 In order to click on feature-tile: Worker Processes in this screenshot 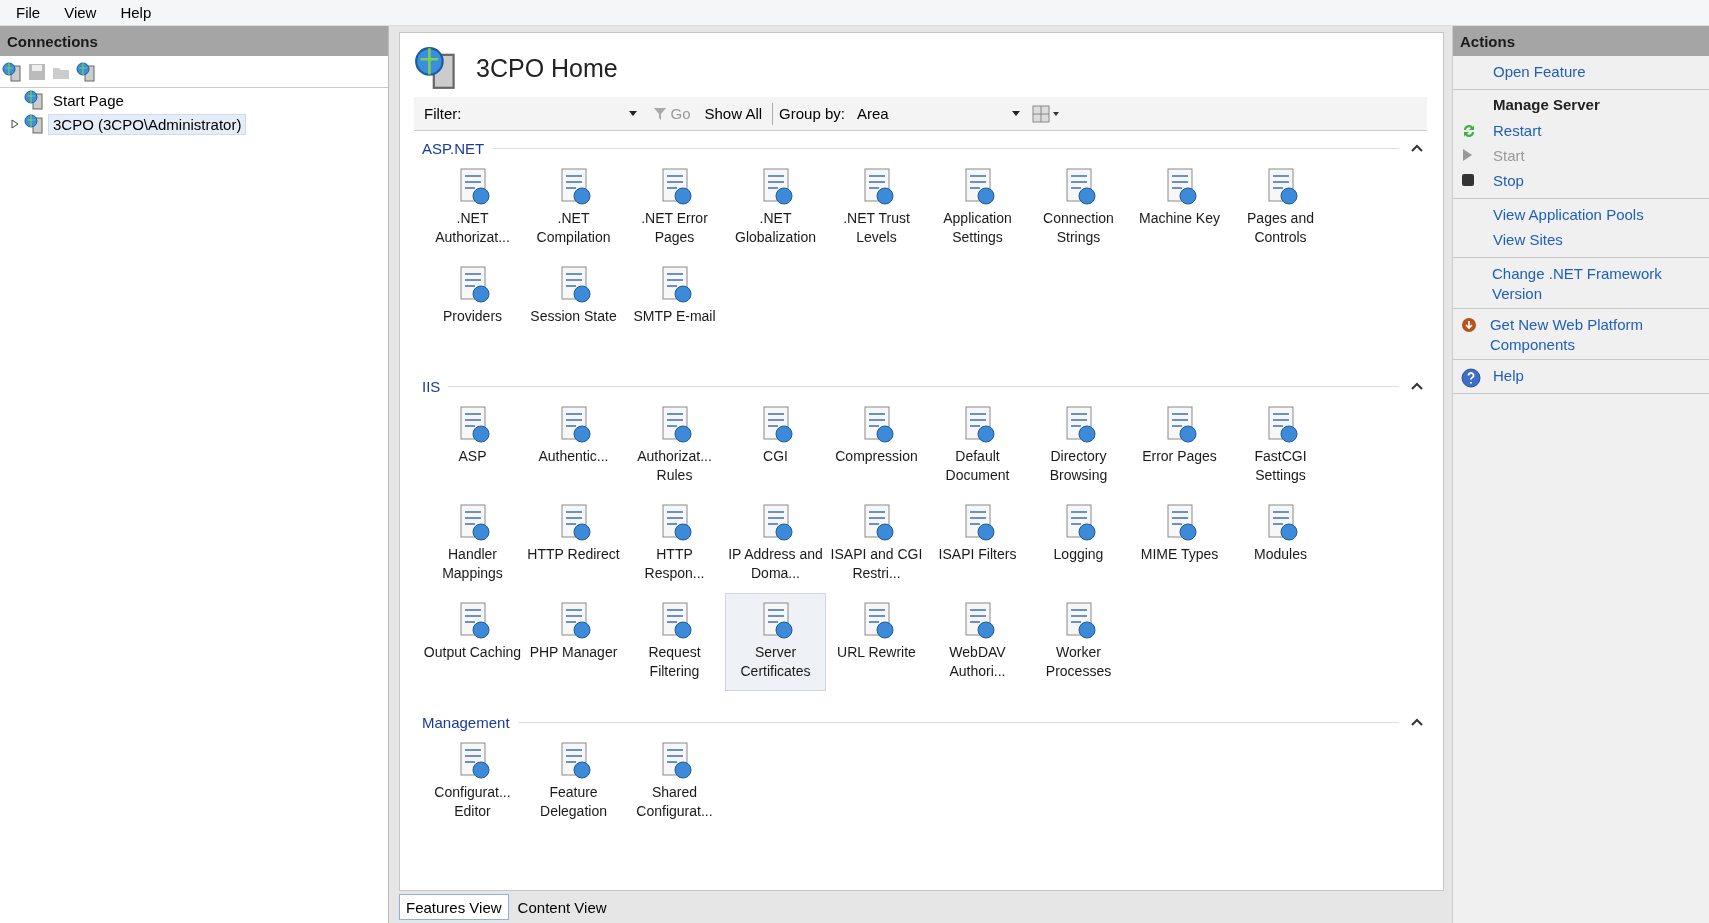, I will do `click(1078, 642)`.